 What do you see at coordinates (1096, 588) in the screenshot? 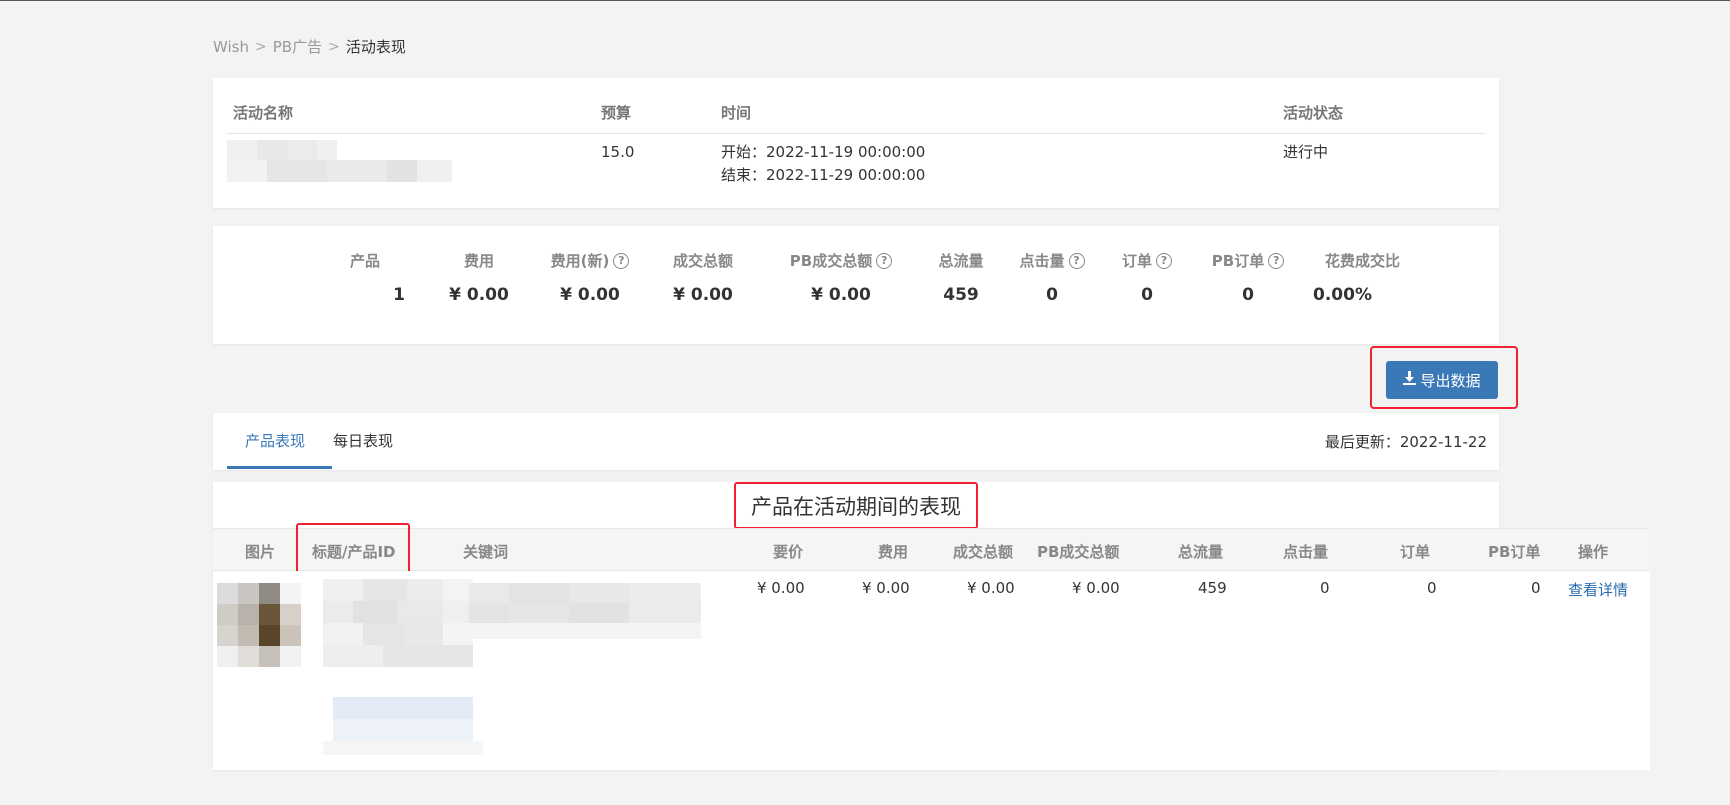
I see `td-pb-gmv: ¥ 0.00` at bounding box center [1096, 588].